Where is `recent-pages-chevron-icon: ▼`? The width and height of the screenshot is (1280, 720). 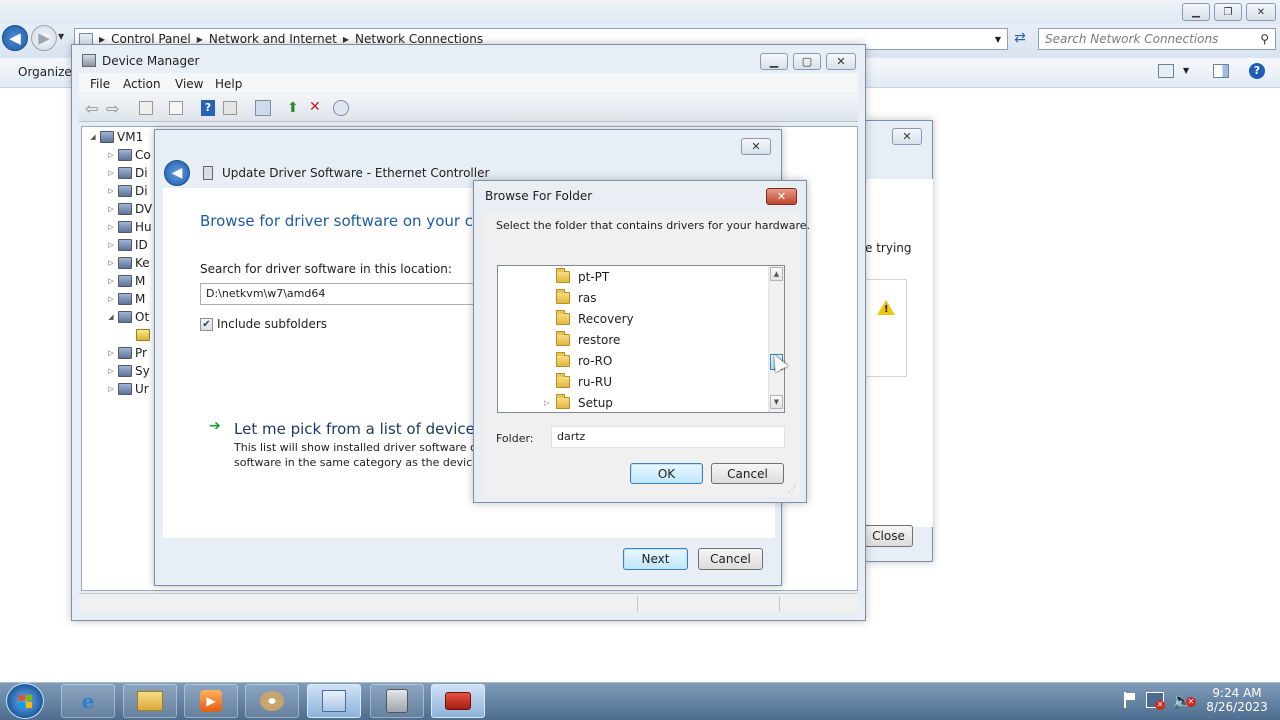
recent-pages-chevron-icon: ▼ is located at coordinates (61, 36).